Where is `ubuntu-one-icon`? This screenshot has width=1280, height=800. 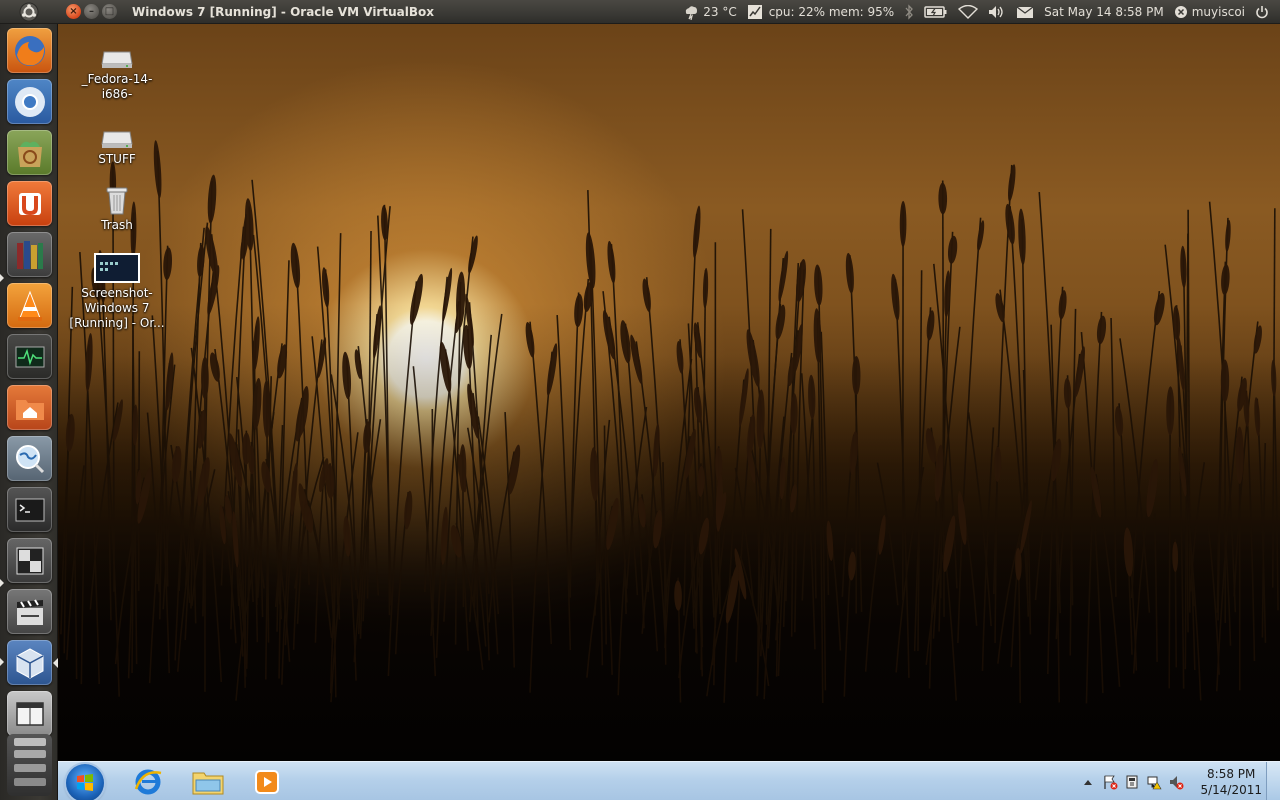
ubuntu-one-icon is located at coordinates (29, 203).